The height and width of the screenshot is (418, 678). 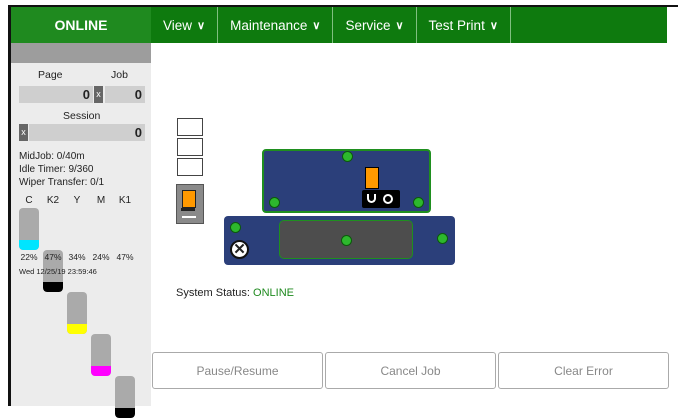 What do you see at coordinates (101, 200) in the screenshot?
I see `ink-name-m: M` at bounding box center [101, 200].